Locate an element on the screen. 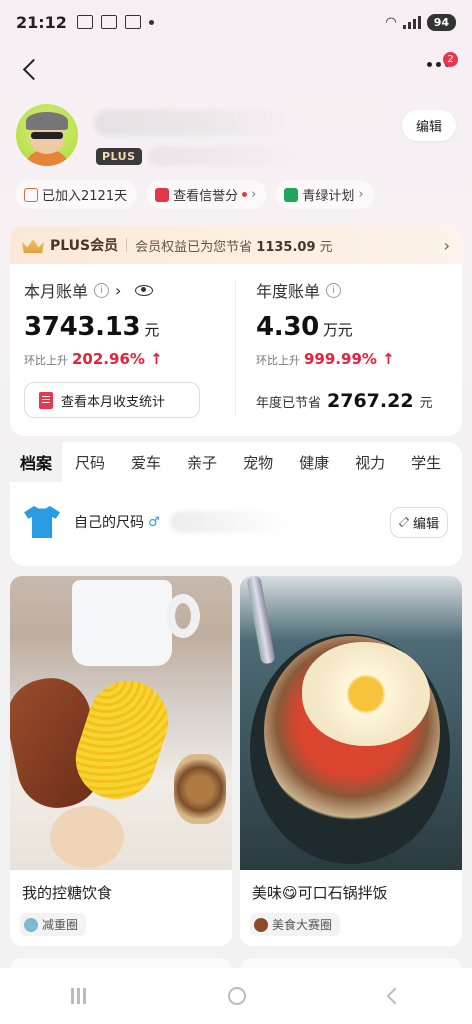  yearly-mom-value: 999.99% ↑ is located at coordinates (349, 359).